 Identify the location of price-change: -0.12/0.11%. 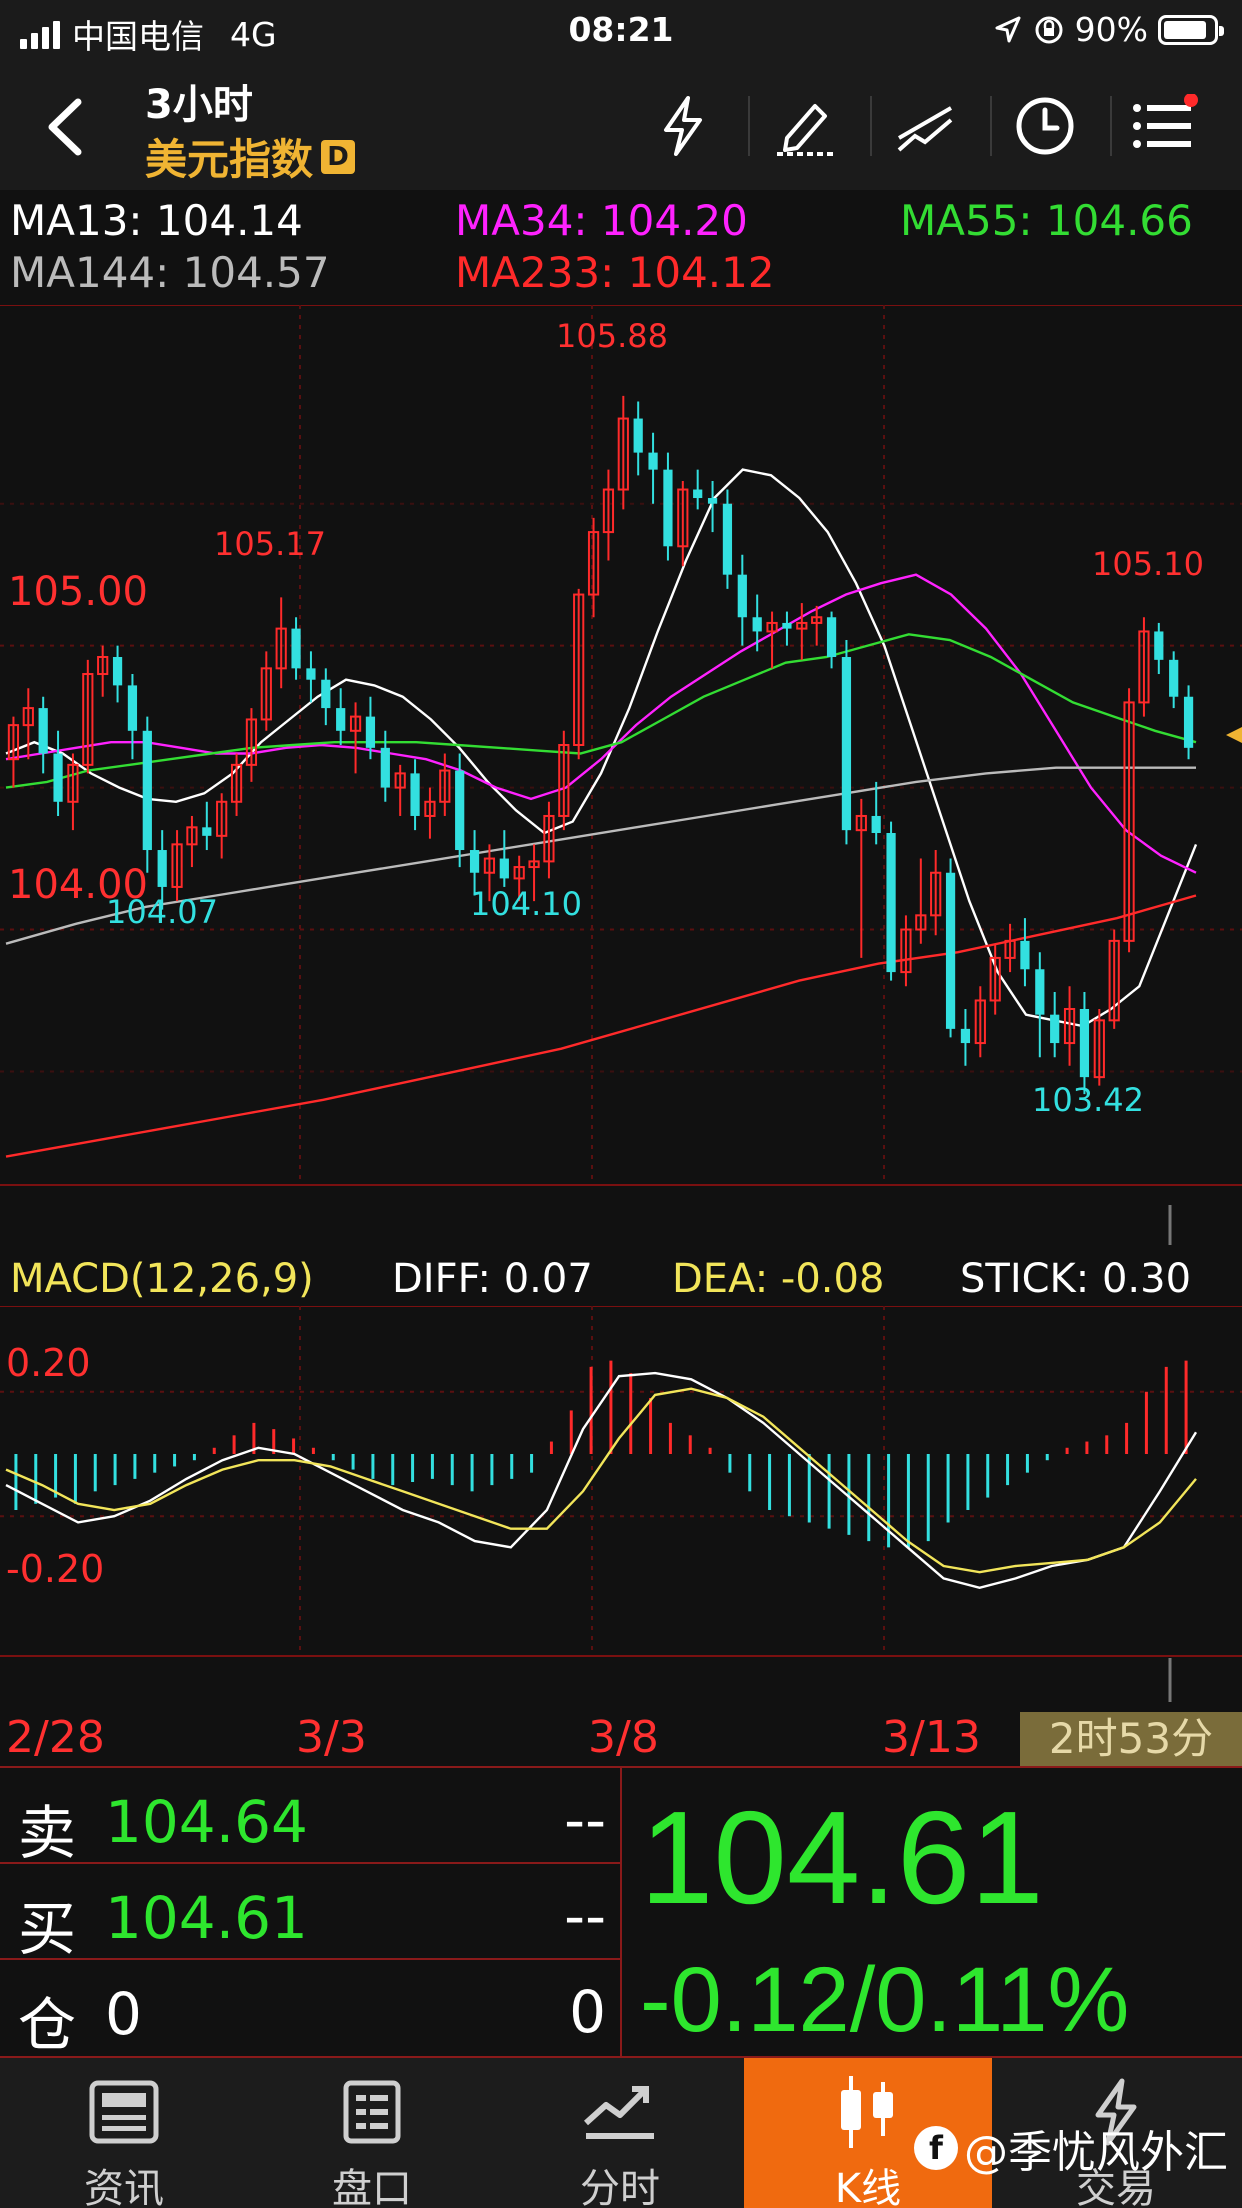
(885, 2000).